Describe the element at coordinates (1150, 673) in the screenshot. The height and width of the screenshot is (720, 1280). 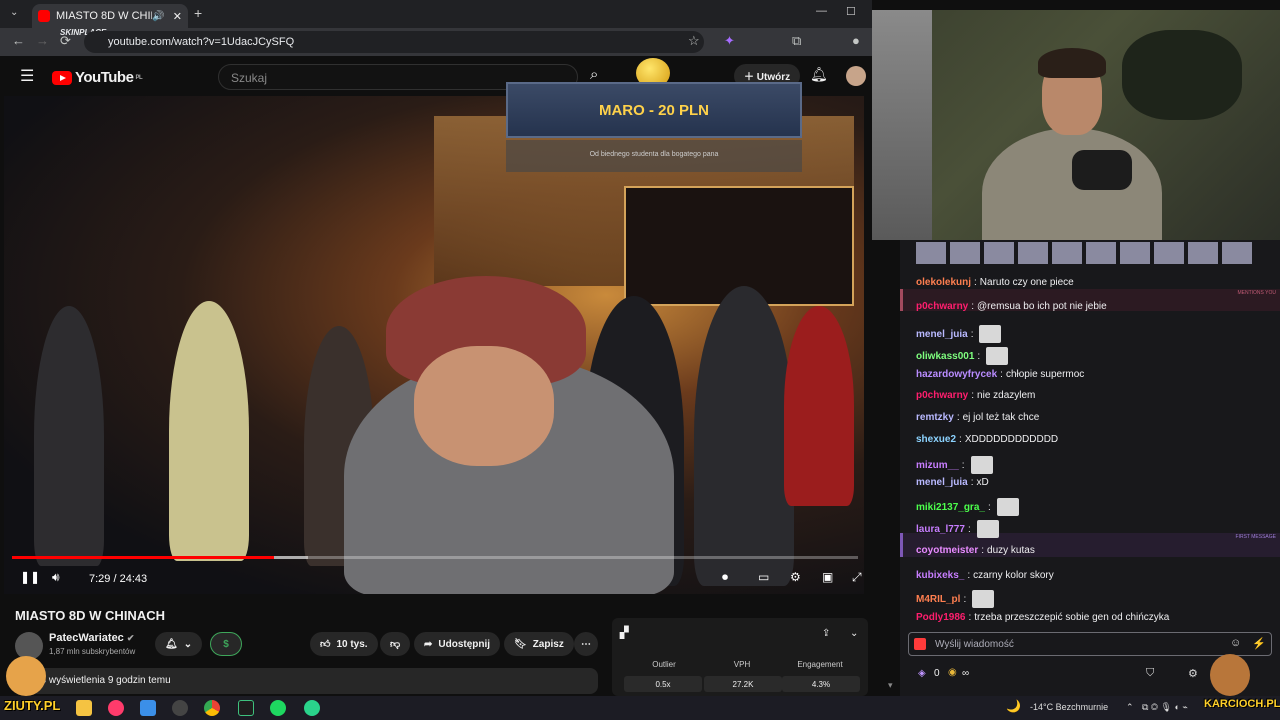
I see `shield-icon: ⛉` at that location.